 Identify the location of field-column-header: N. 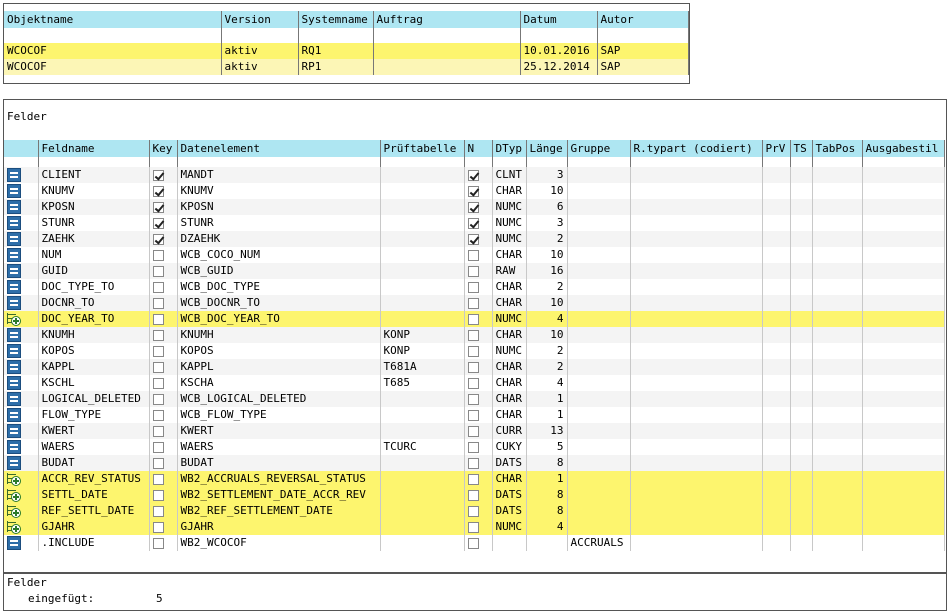
(478, 148).